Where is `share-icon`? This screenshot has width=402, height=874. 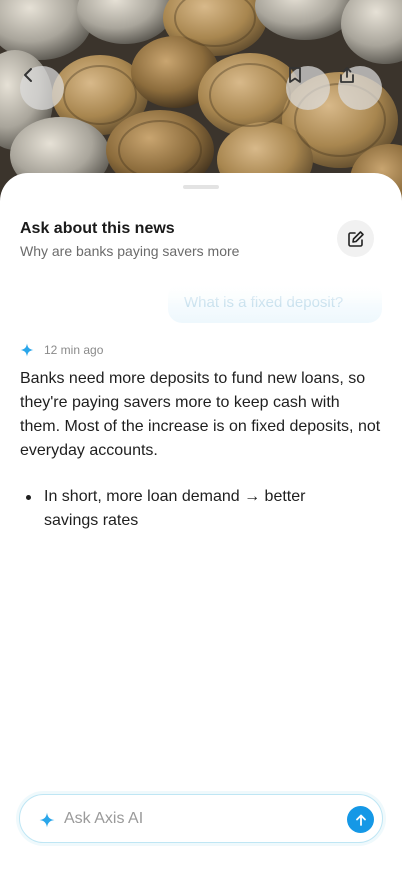
share-icon is located at coordinates (347, 75).